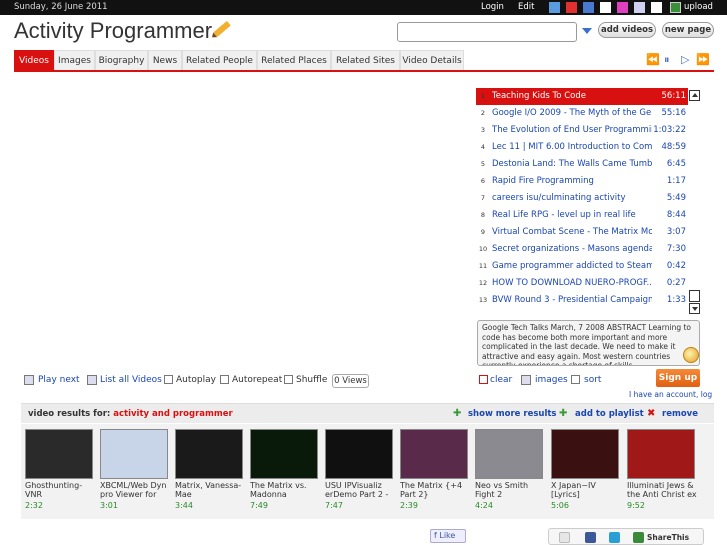 The height and width of the screenshot is (545, 727). What do you see at coordinates (572, 198) in the screenshot?
I see `playlist-item-title: careers isu/culminating activity` at bounding box center [572, 198].